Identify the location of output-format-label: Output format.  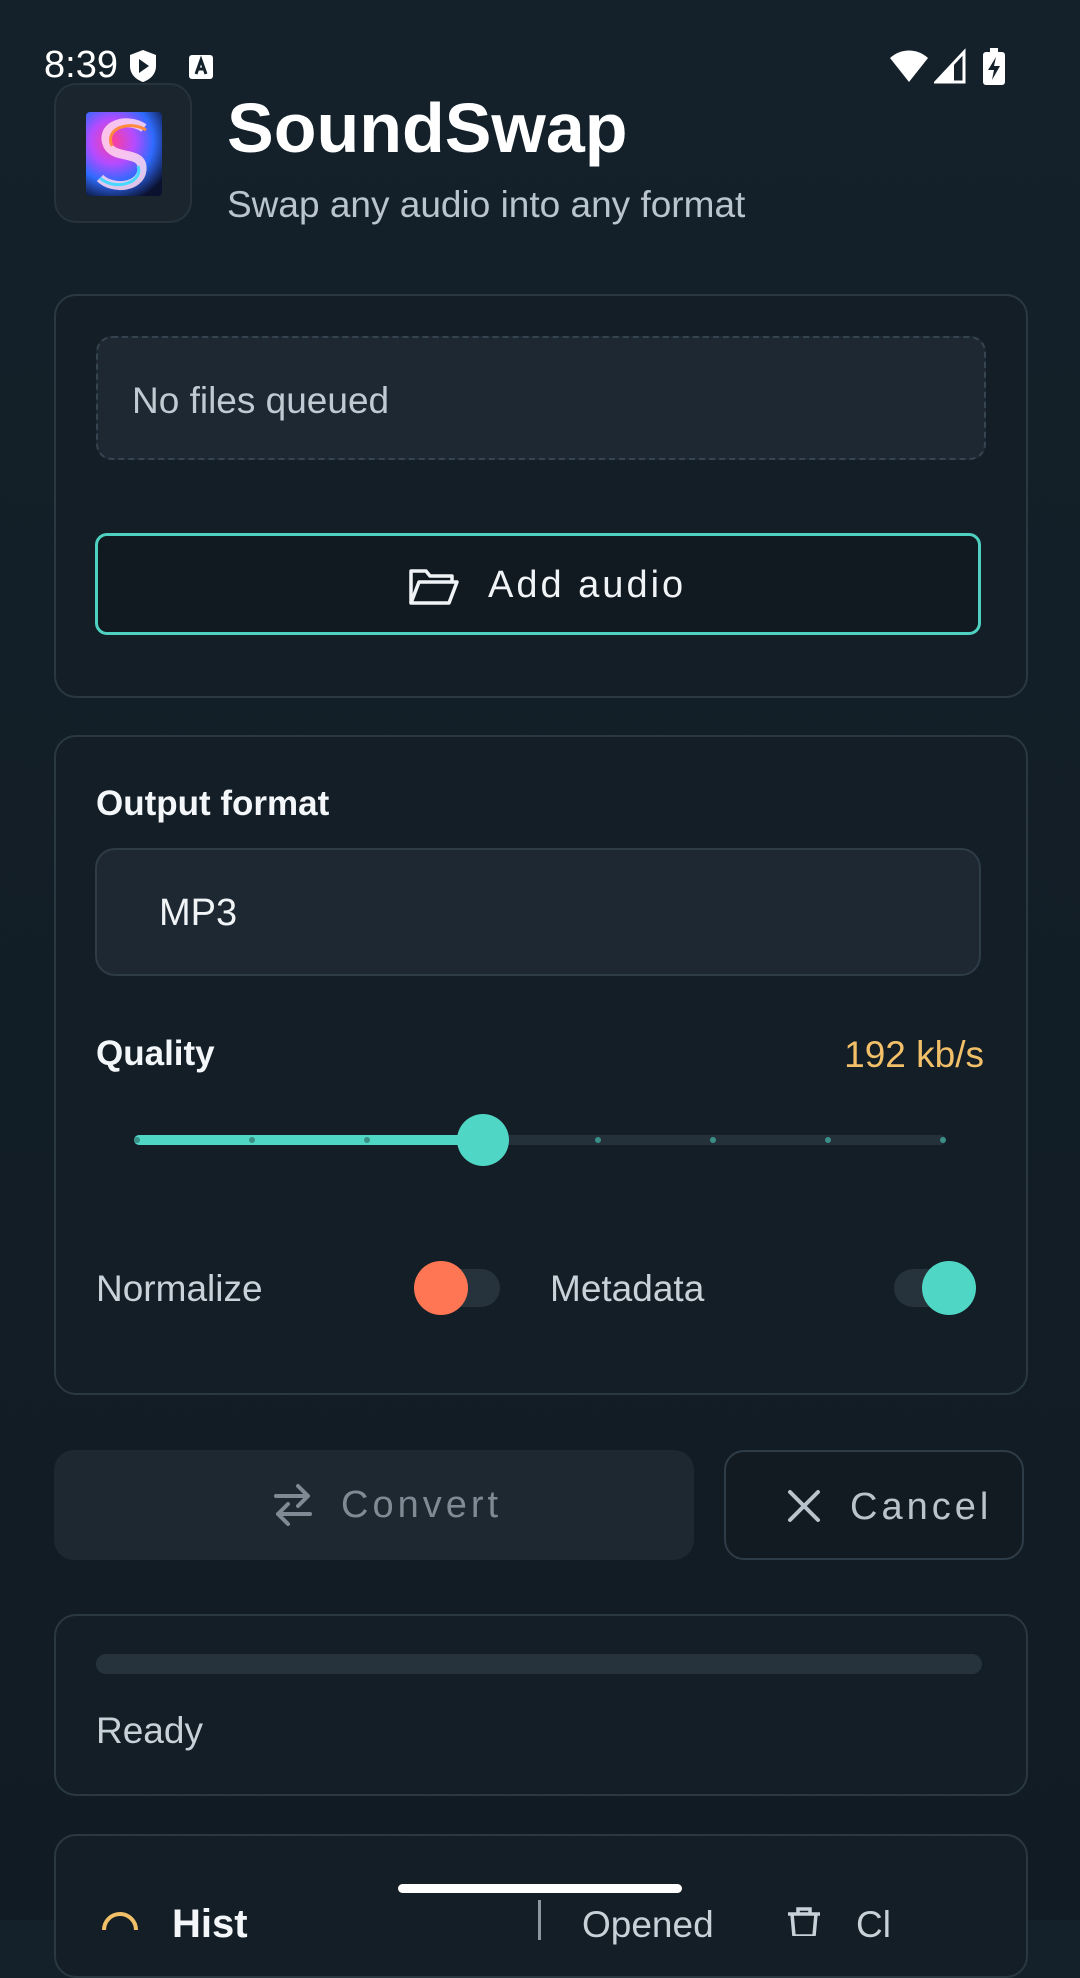
(213, 803).